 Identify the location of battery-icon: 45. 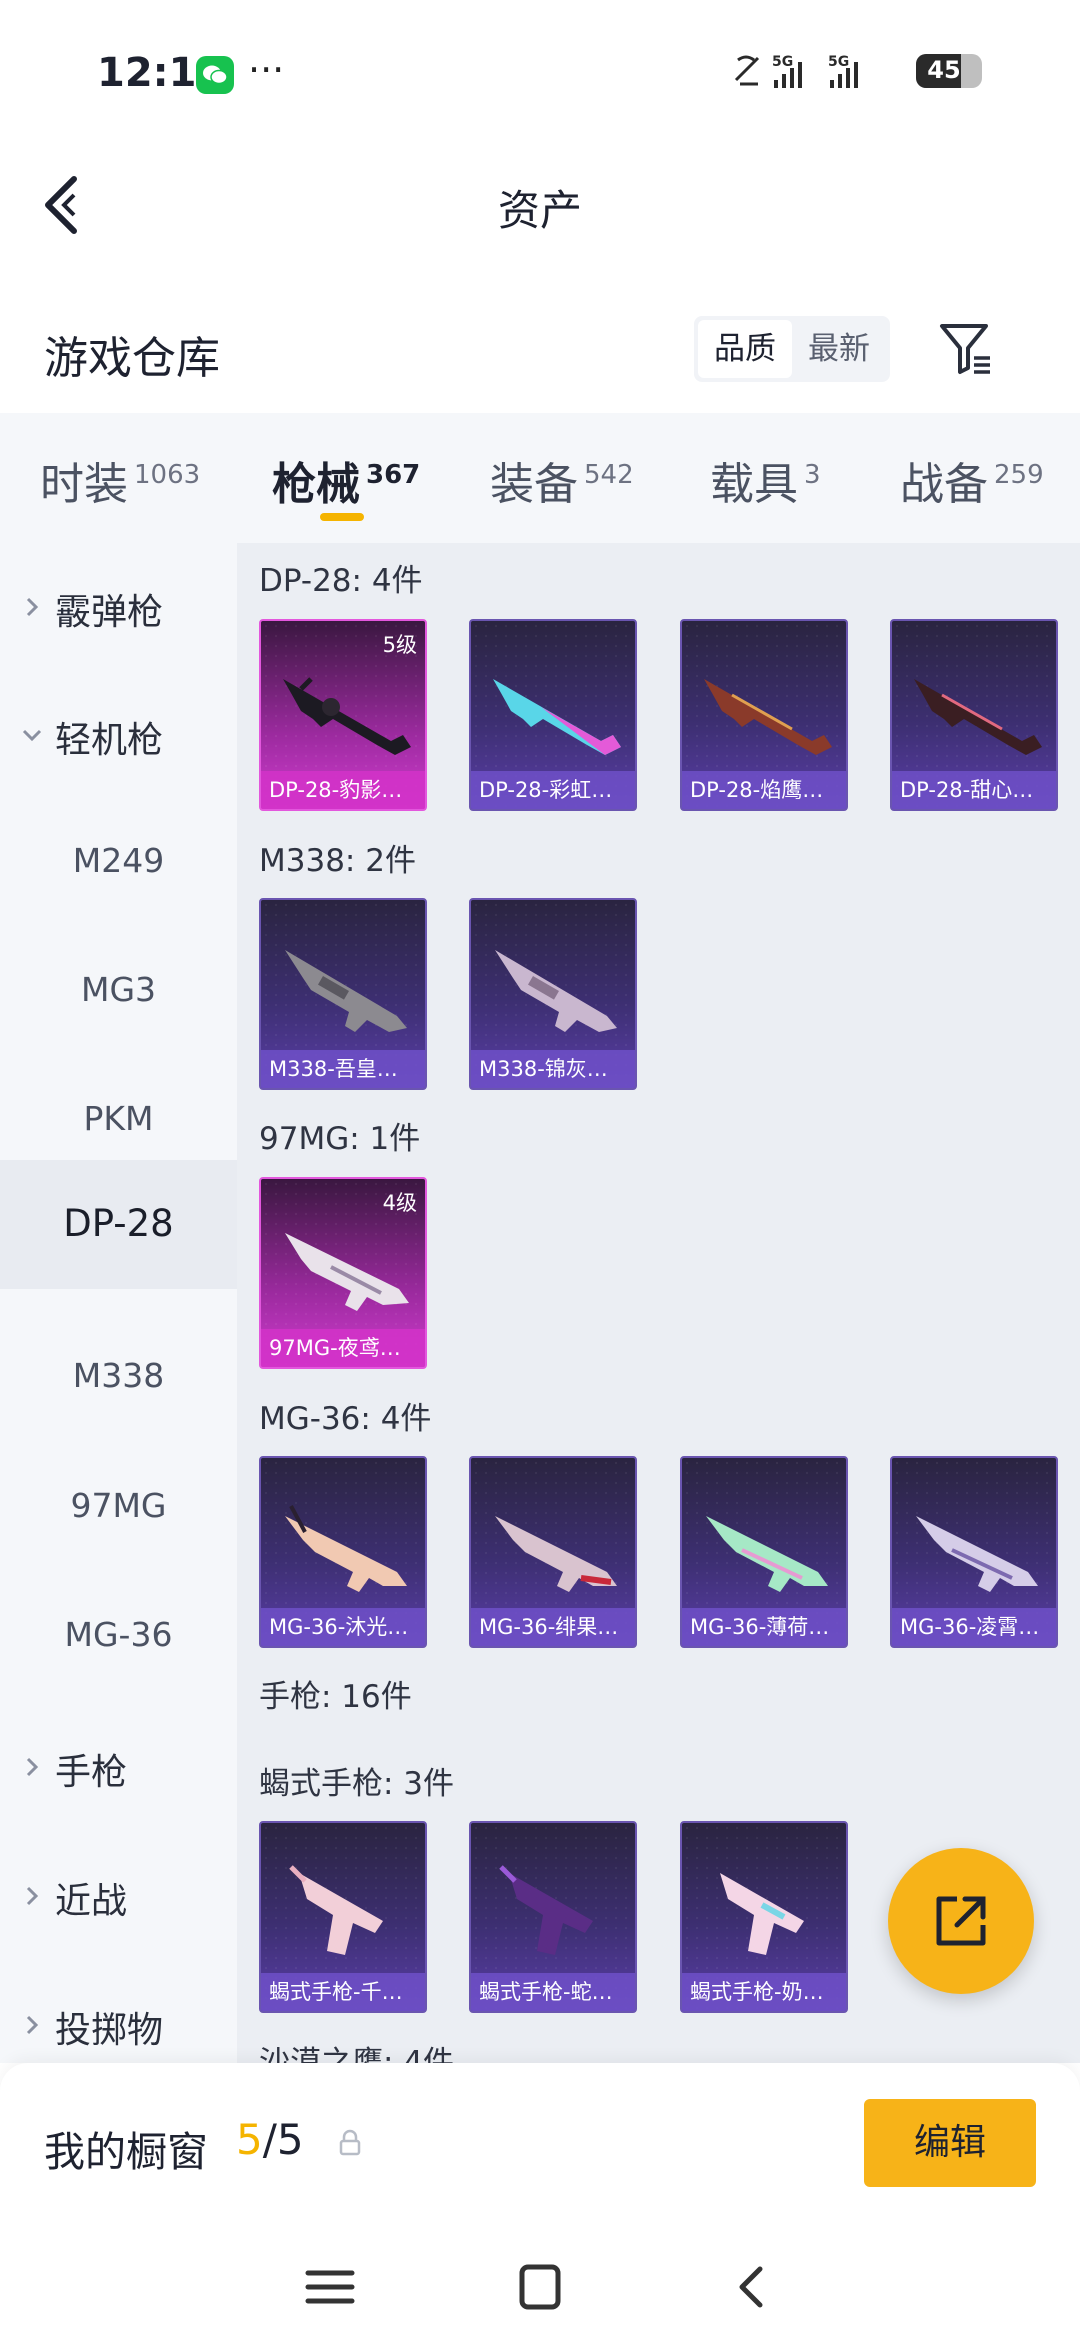
(949, 71).